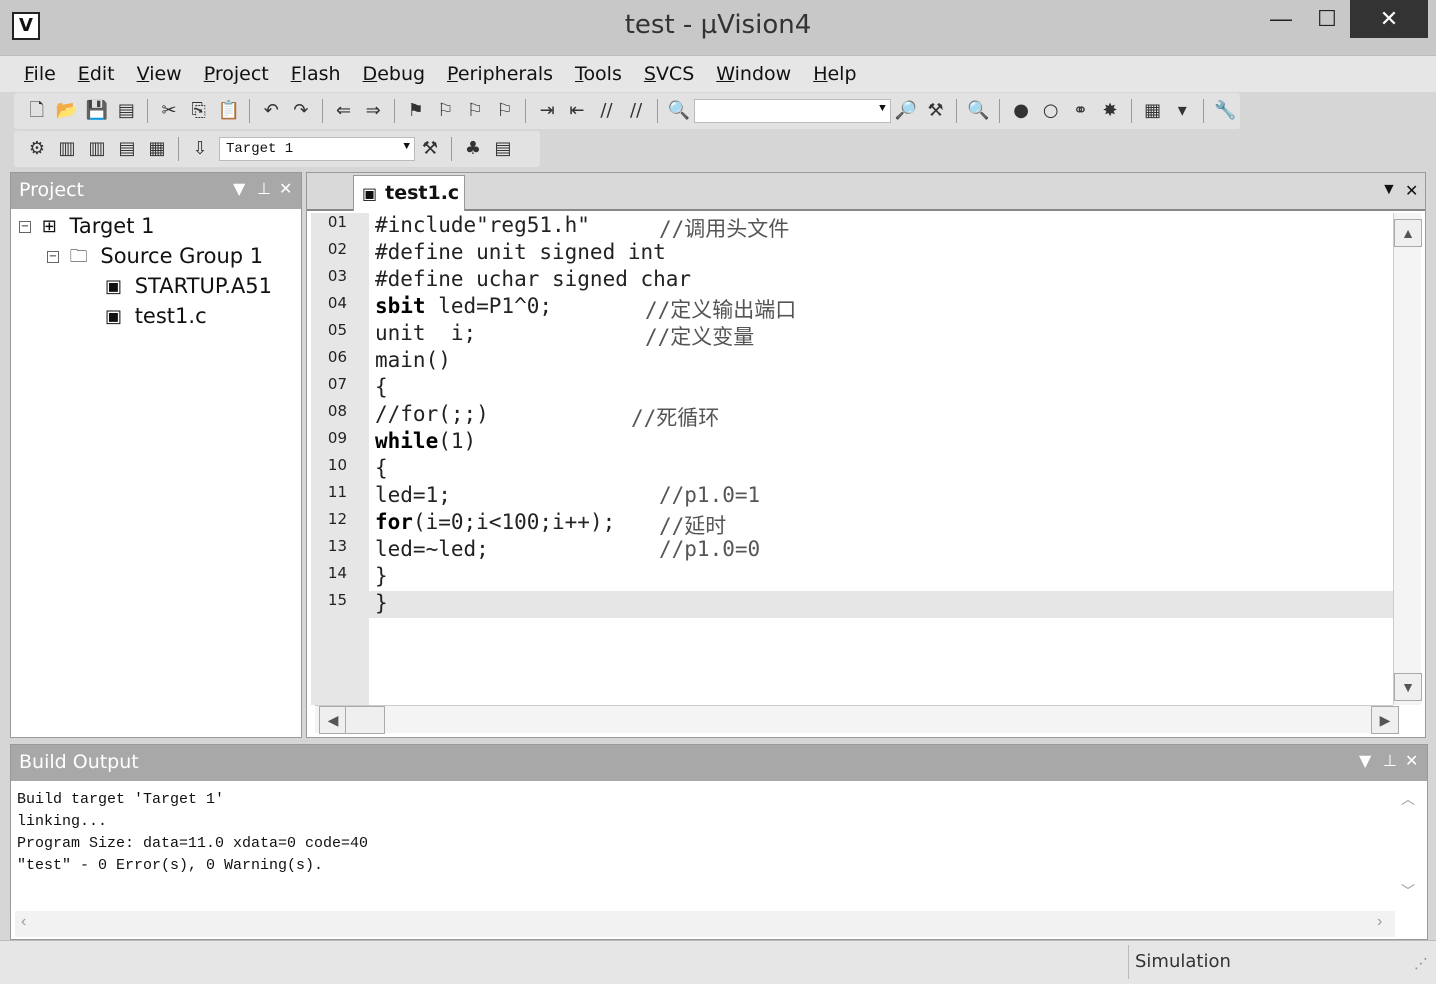 The image size is (1436, 984). I want to click on comment-icon: //, so click(607, 111).